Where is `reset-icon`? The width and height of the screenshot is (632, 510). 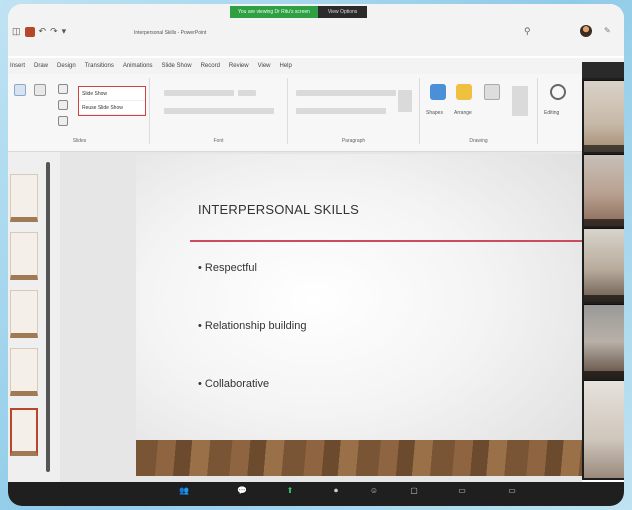 reset-icon is located at coordinates (63, 105).